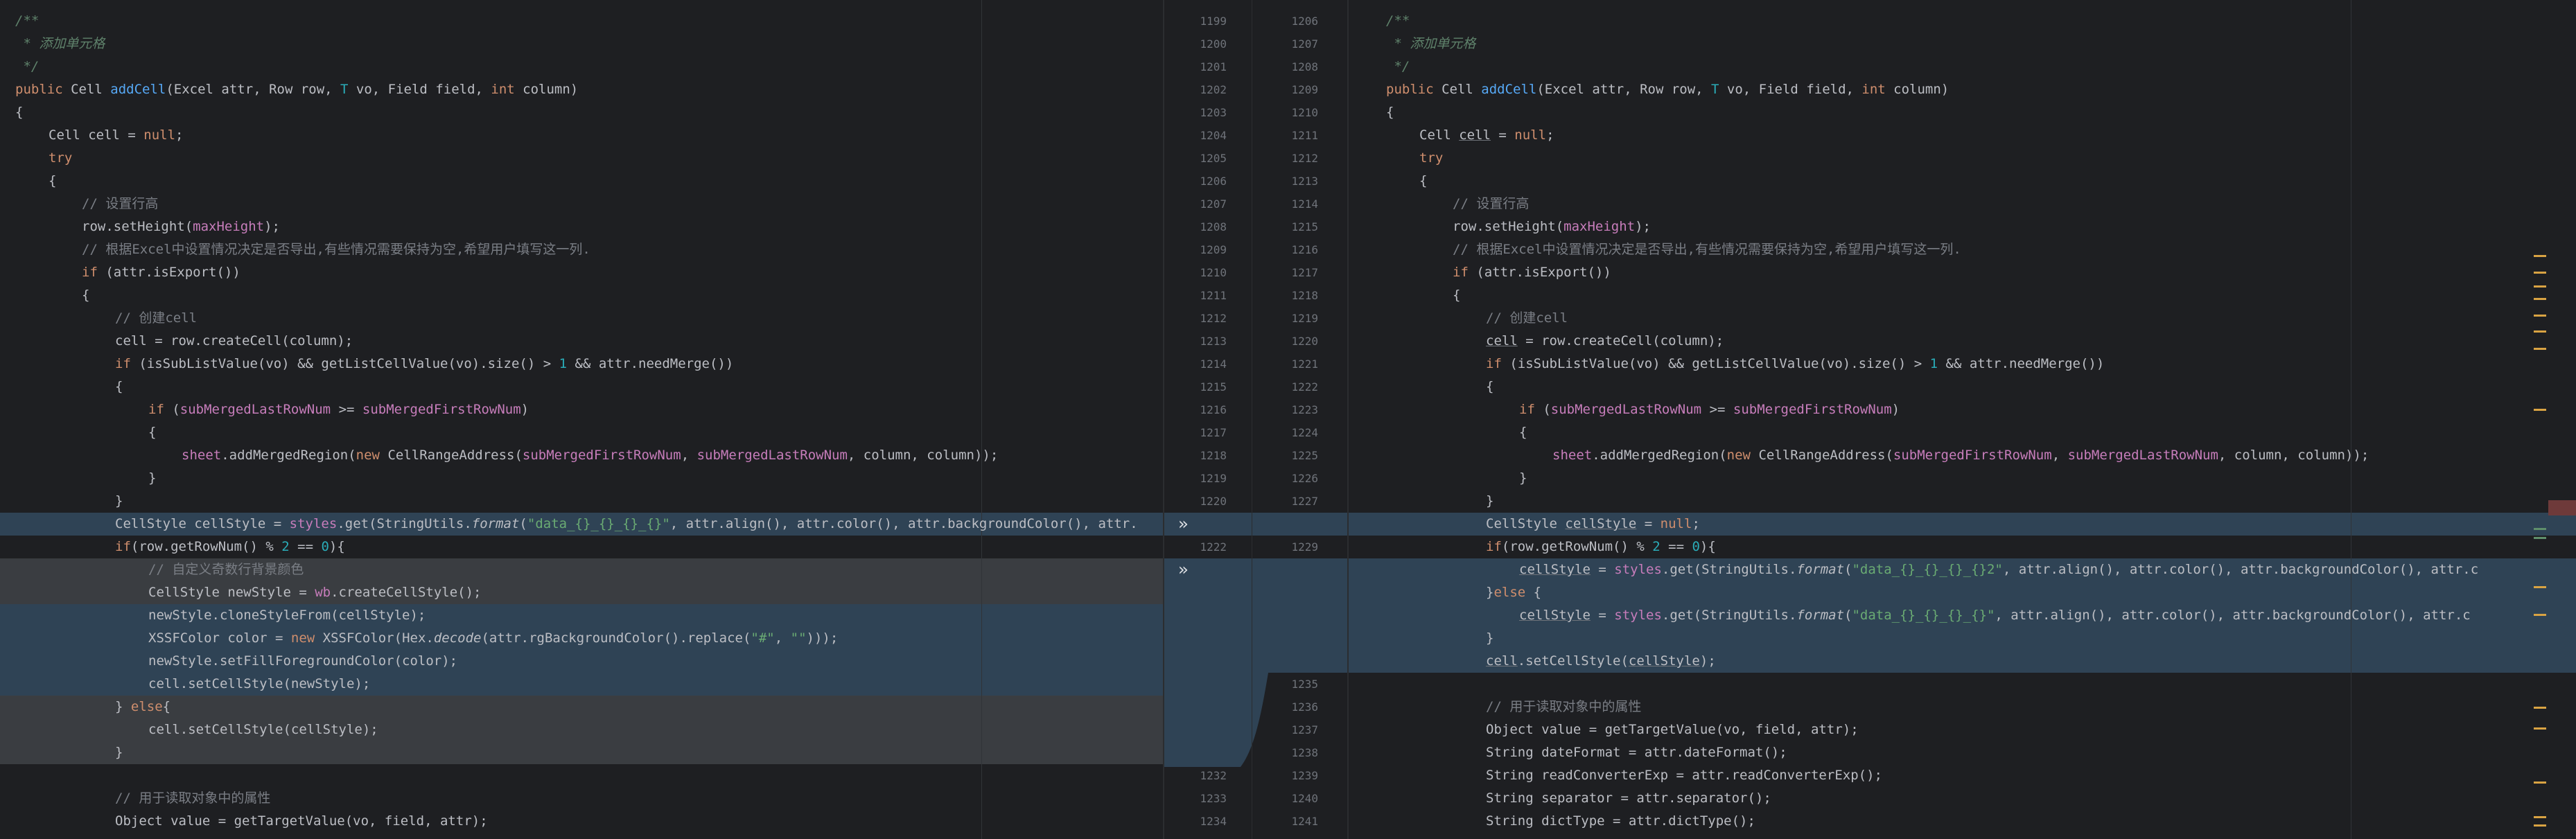 This screenshot has height=839, width=2576. I want to click on line-number, so click(1202, 707).